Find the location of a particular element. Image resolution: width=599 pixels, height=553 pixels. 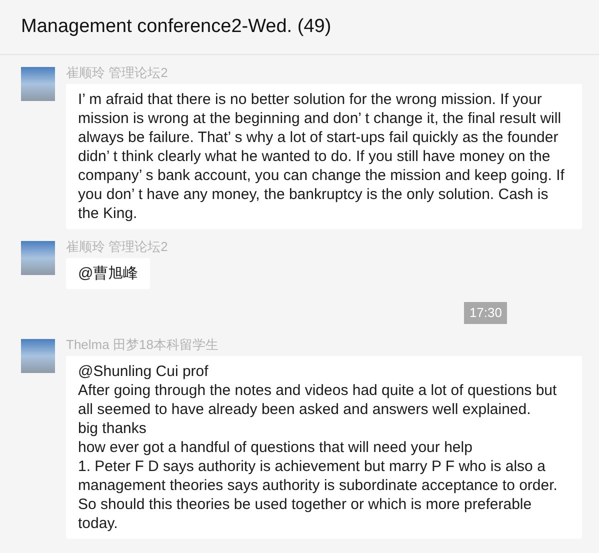

window-title: Management conference2-Wed. (49) is located at coordinates (176, 26).